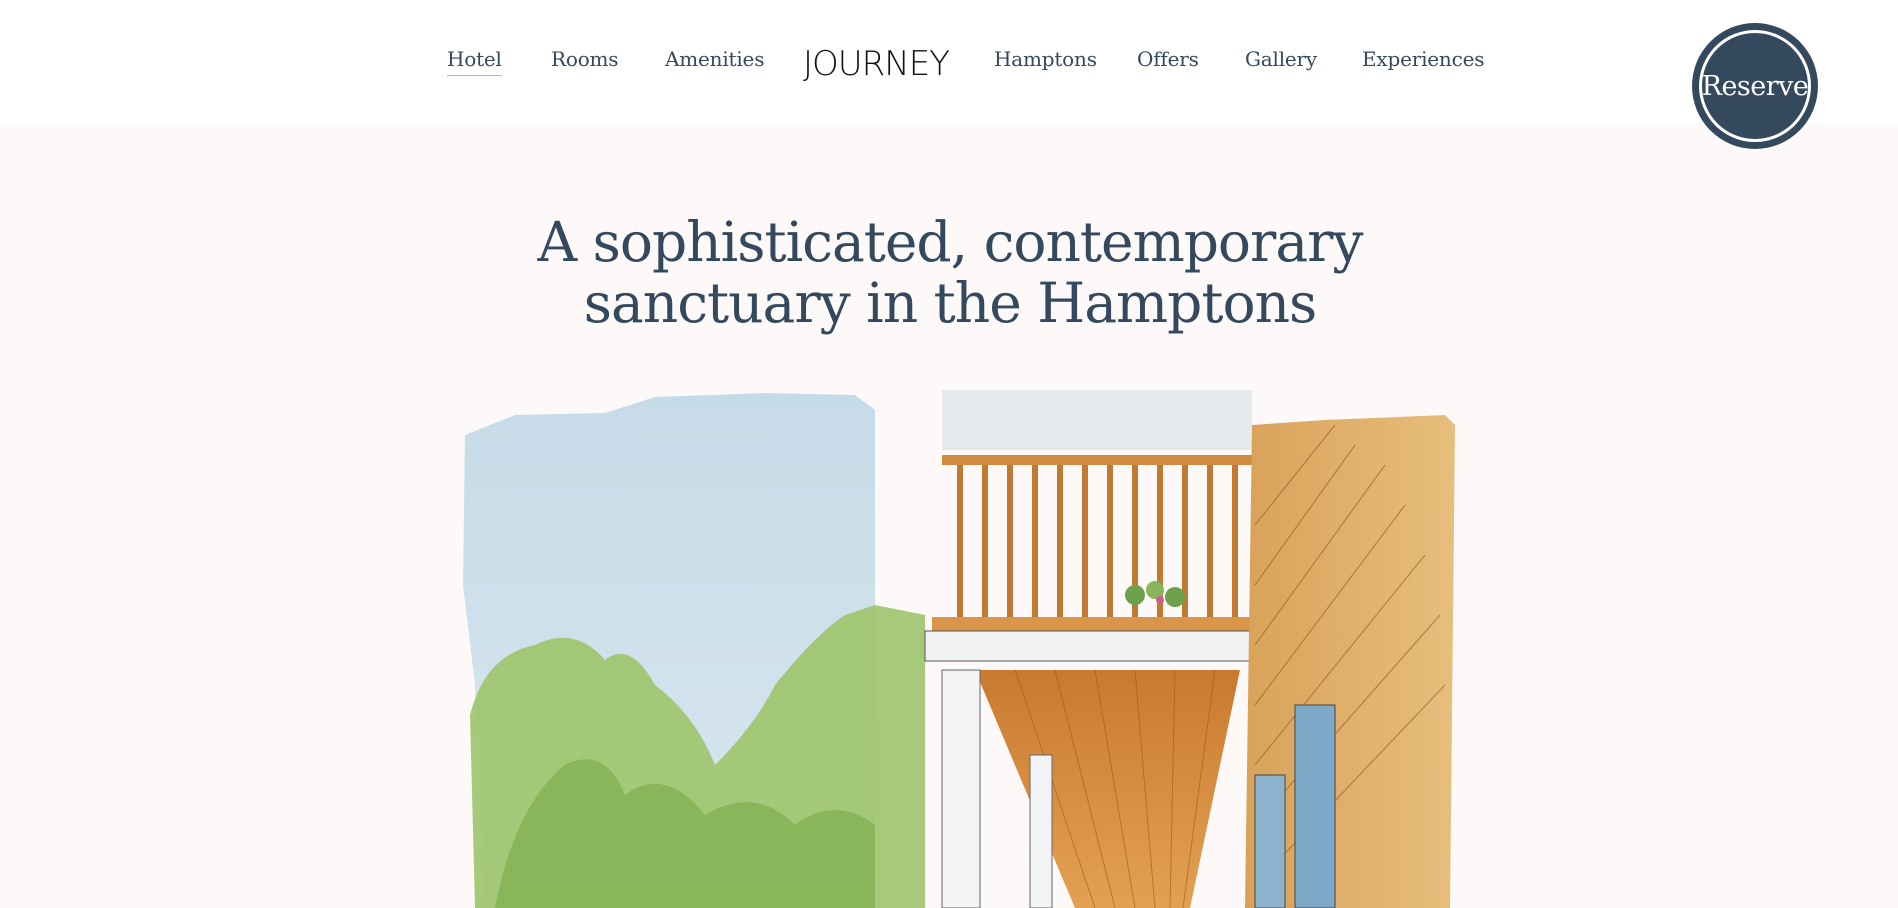  Describe the element at coordinates (1097, 624) in the screenshot. I see `balcony-floor` at that location.